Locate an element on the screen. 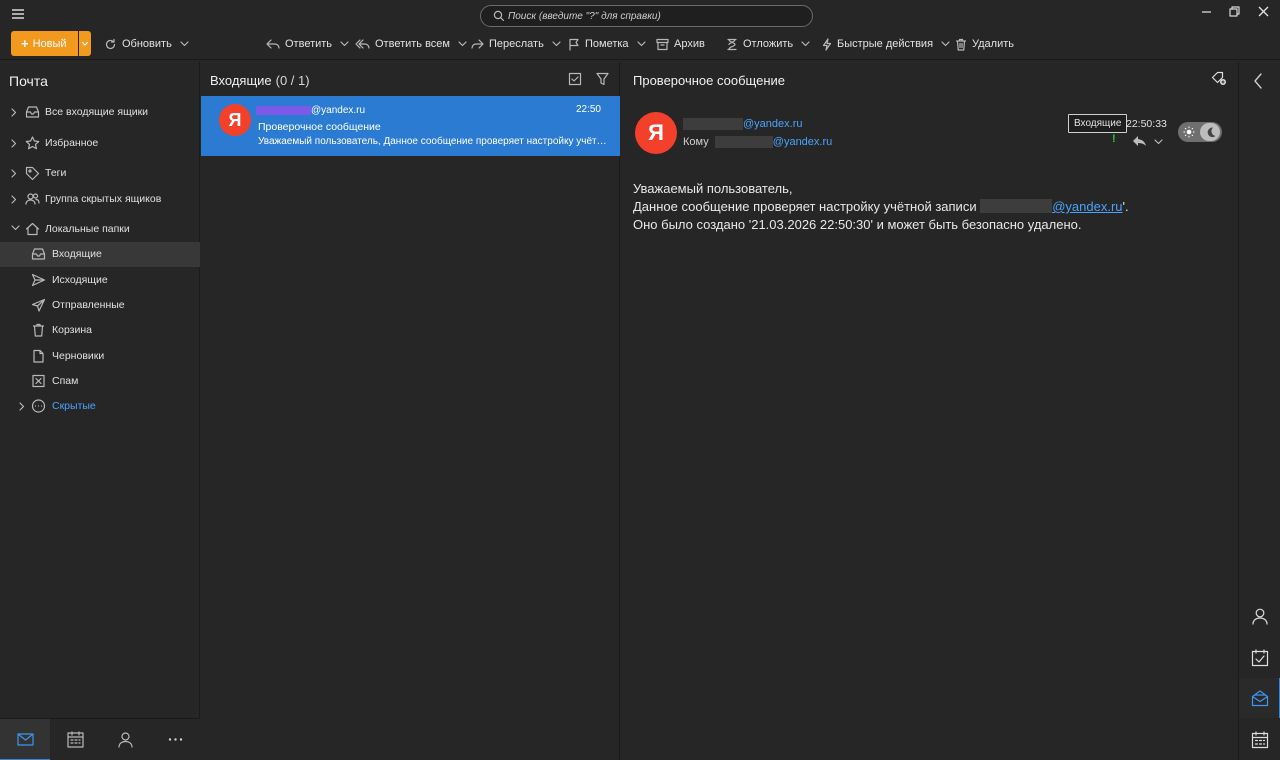  more-nav-button is located at coordinates (175, 739).